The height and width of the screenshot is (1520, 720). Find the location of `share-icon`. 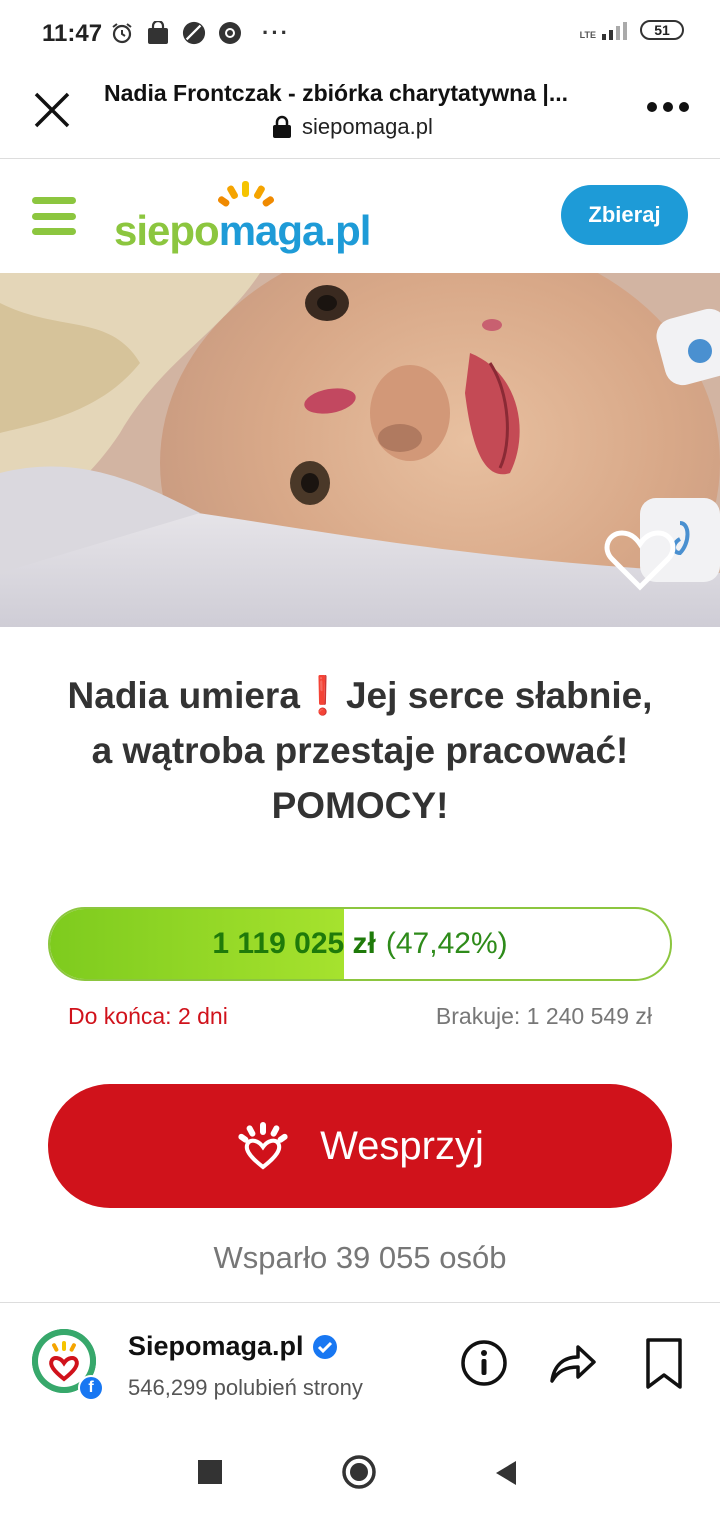

share-icon is located at coordinates (573, 1364).